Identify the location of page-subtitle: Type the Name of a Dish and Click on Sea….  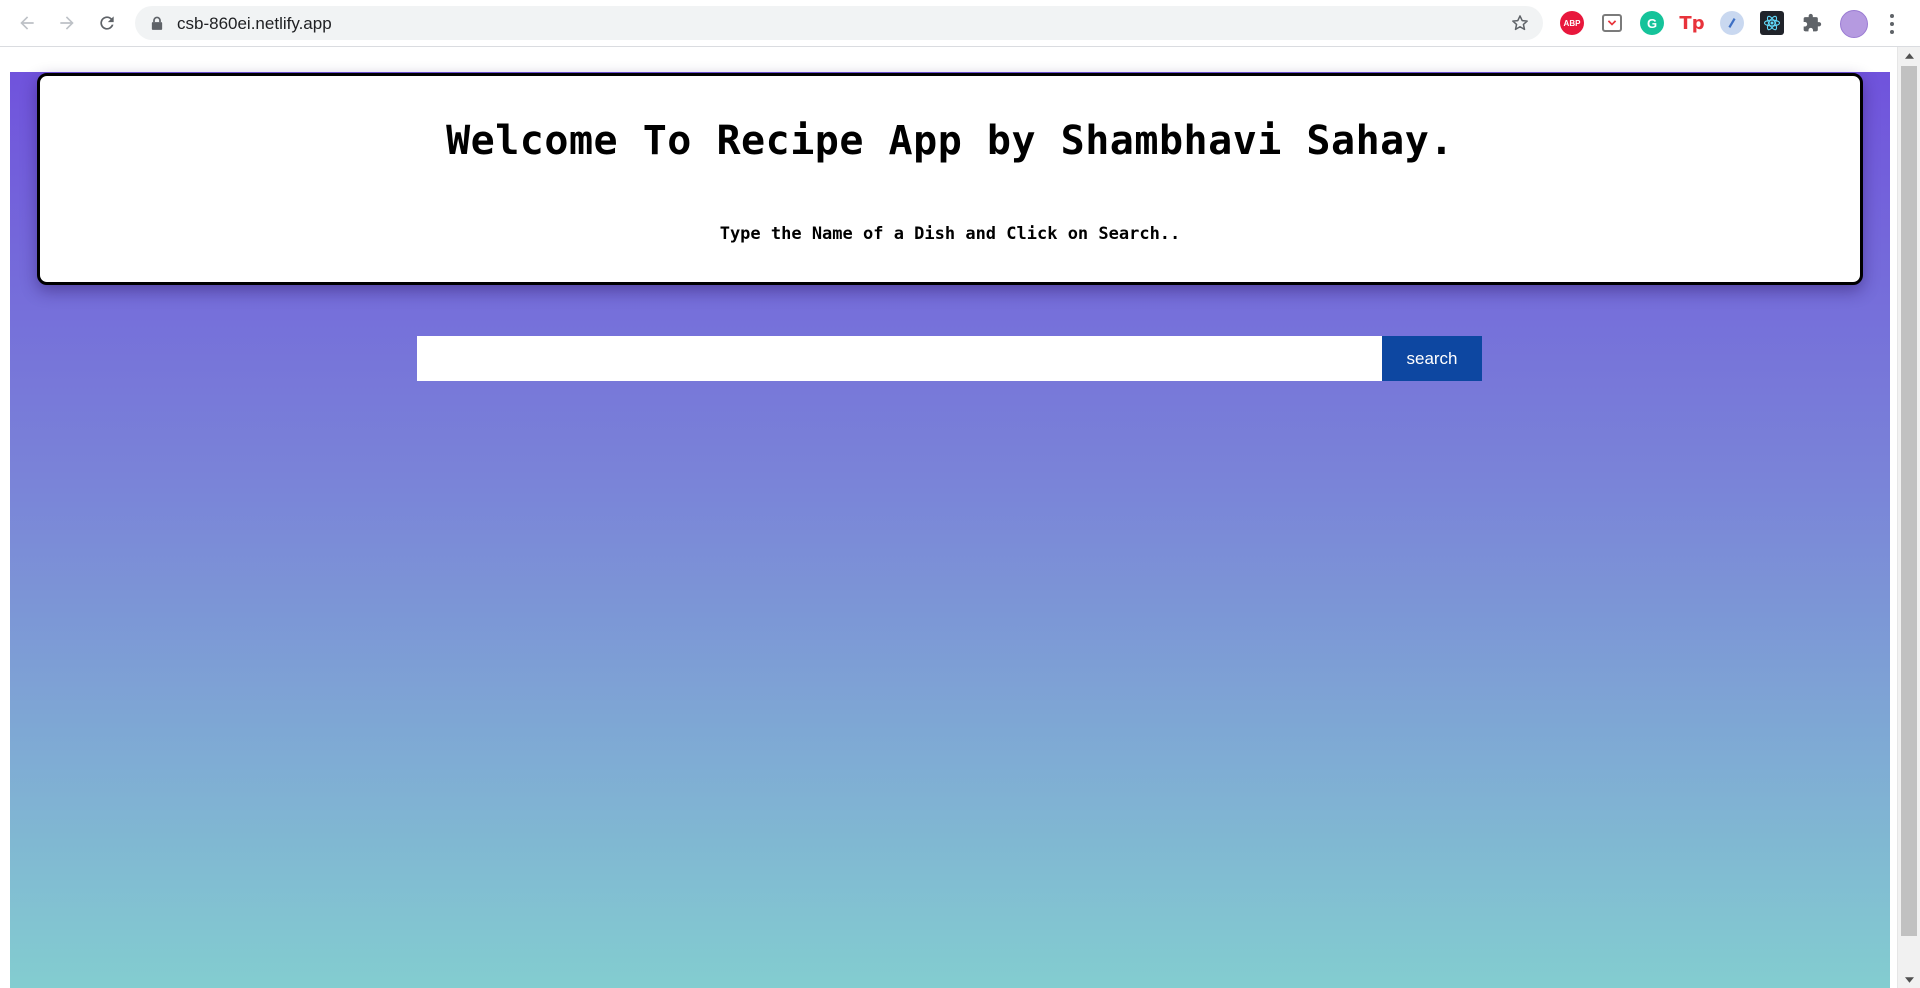
(950, 234).